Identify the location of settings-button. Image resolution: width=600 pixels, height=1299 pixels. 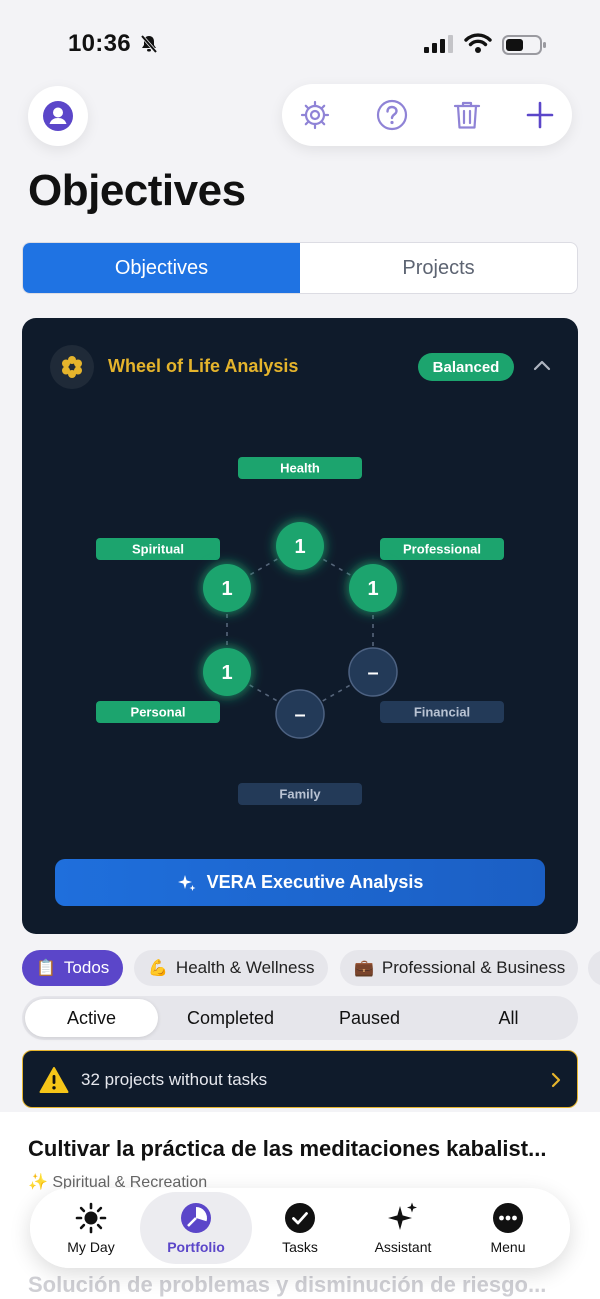
(315, 115).